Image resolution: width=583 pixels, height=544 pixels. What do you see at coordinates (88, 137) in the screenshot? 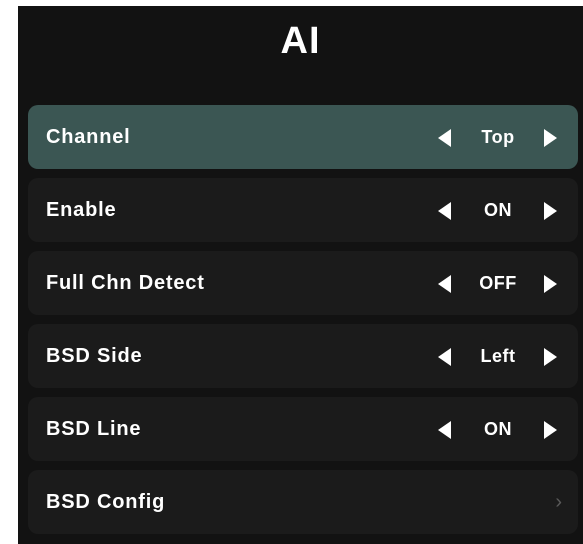
I see `menu-item-label: Channel` at bounding box center [88, 137].